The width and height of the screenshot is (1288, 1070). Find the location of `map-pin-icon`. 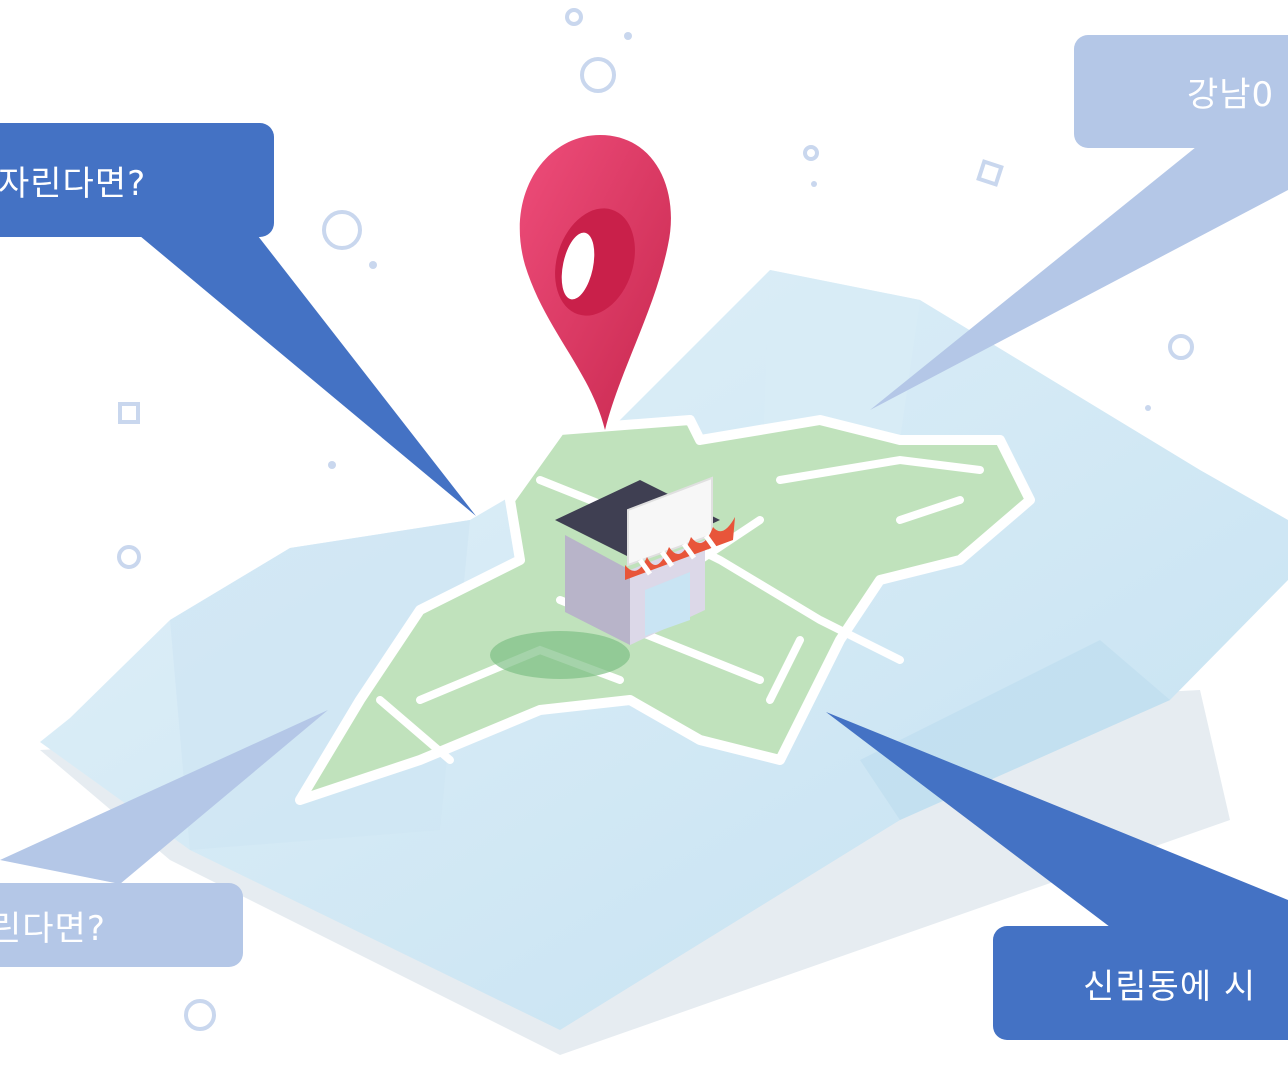

map-pin-icon is located at coordinates (595, 282).